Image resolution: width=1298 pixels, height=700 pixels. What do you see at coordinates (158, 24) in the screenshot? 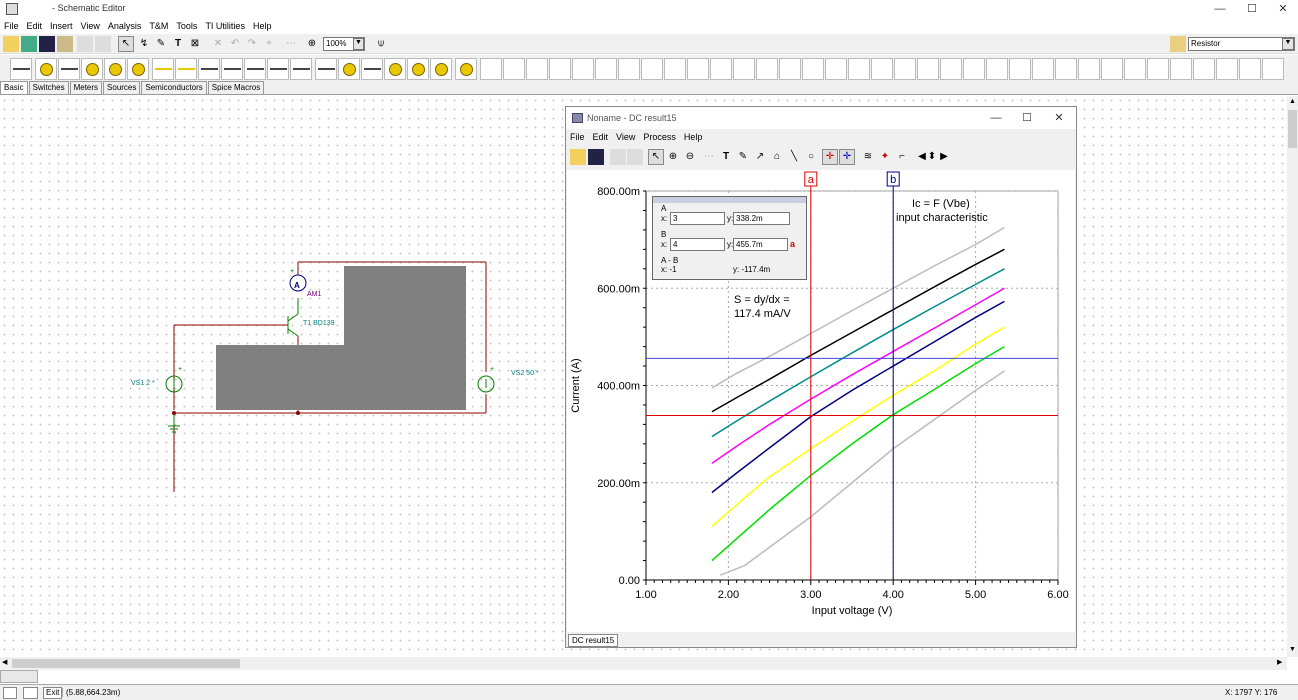
I see `menu-tm: T&M` at bounding box center [158, 24].